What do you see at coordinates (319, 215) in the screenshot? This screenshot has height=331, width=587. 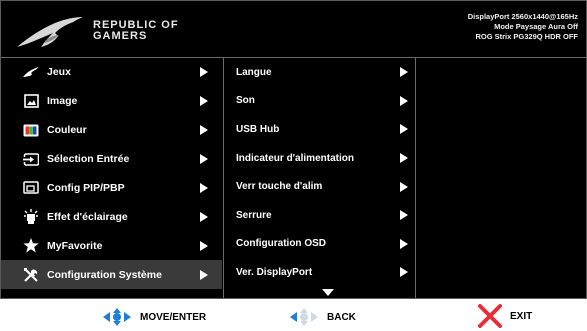 I see `submenu-item-serrure: Serrure` at bounding box center [319, 215].